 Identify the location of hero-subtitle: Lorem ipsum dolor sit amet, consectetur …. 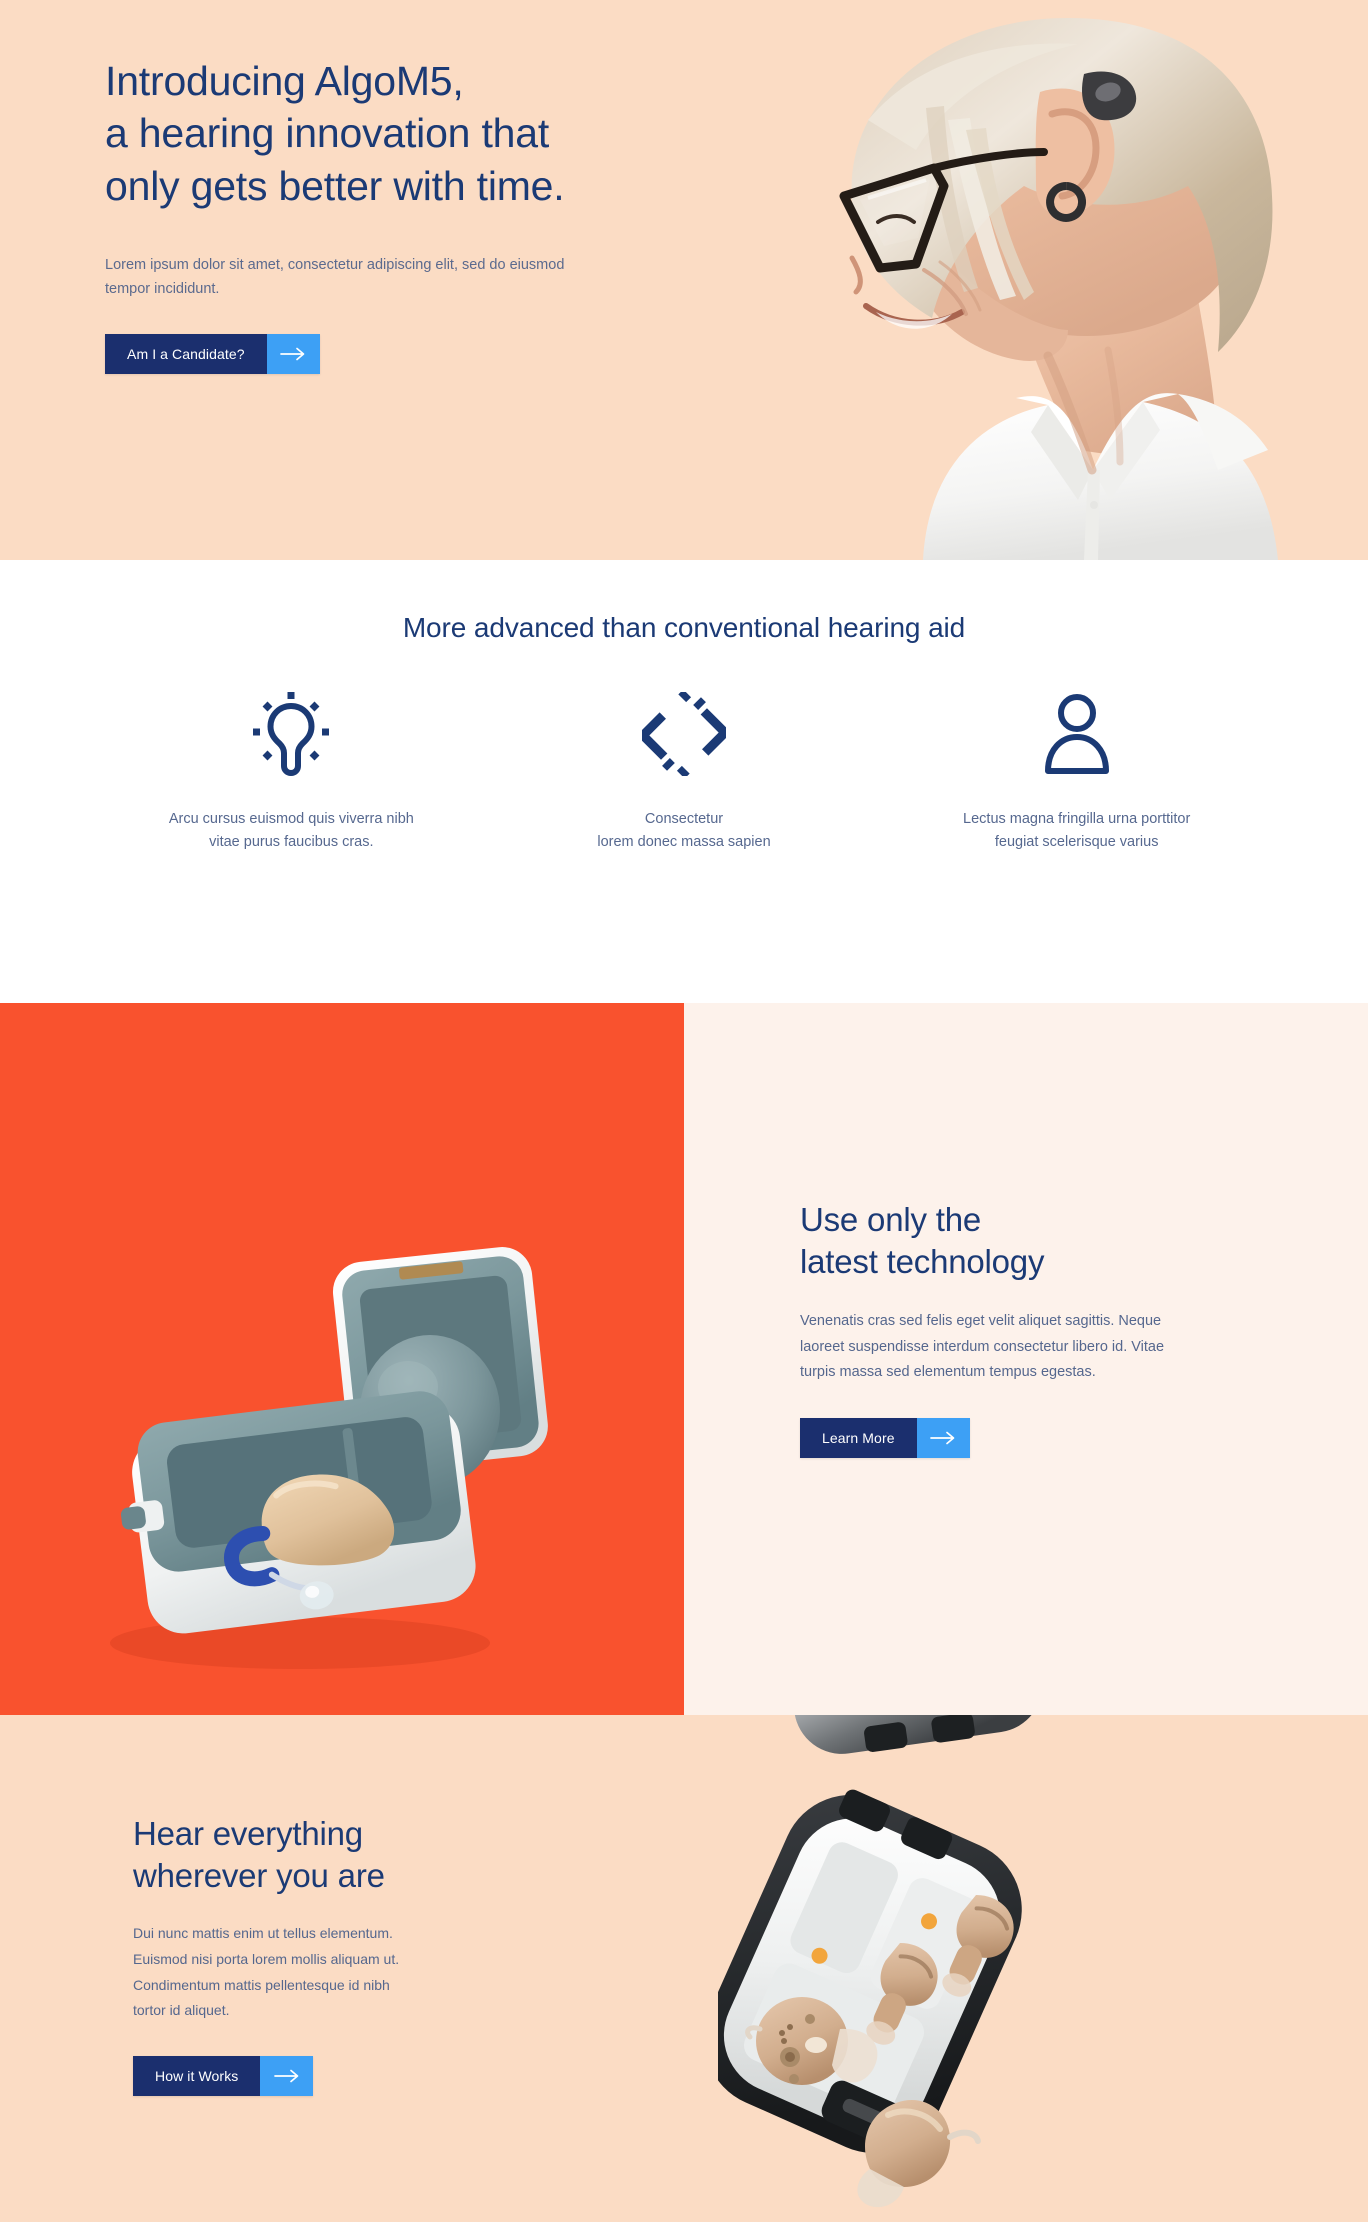
(335, 277).